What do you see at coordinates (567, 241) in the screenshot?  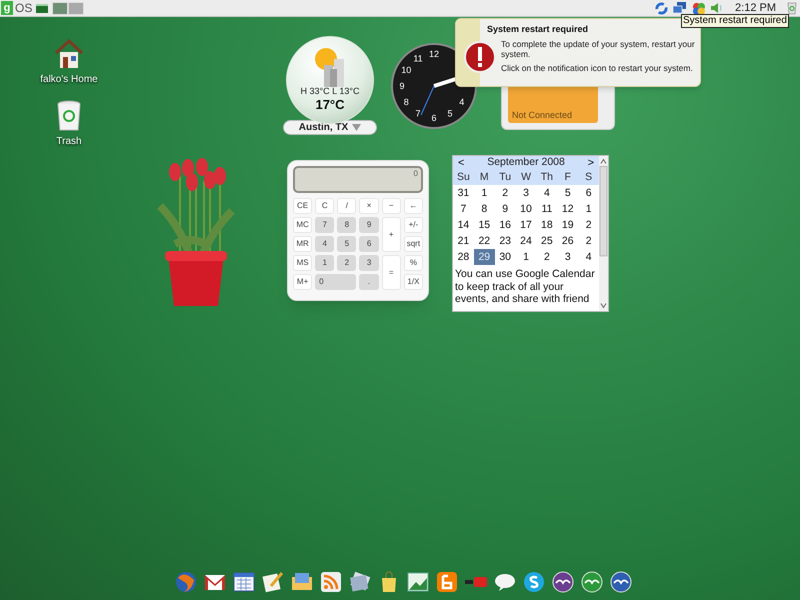 I see `calendar-day: 26` at bounding box center [567, 241].